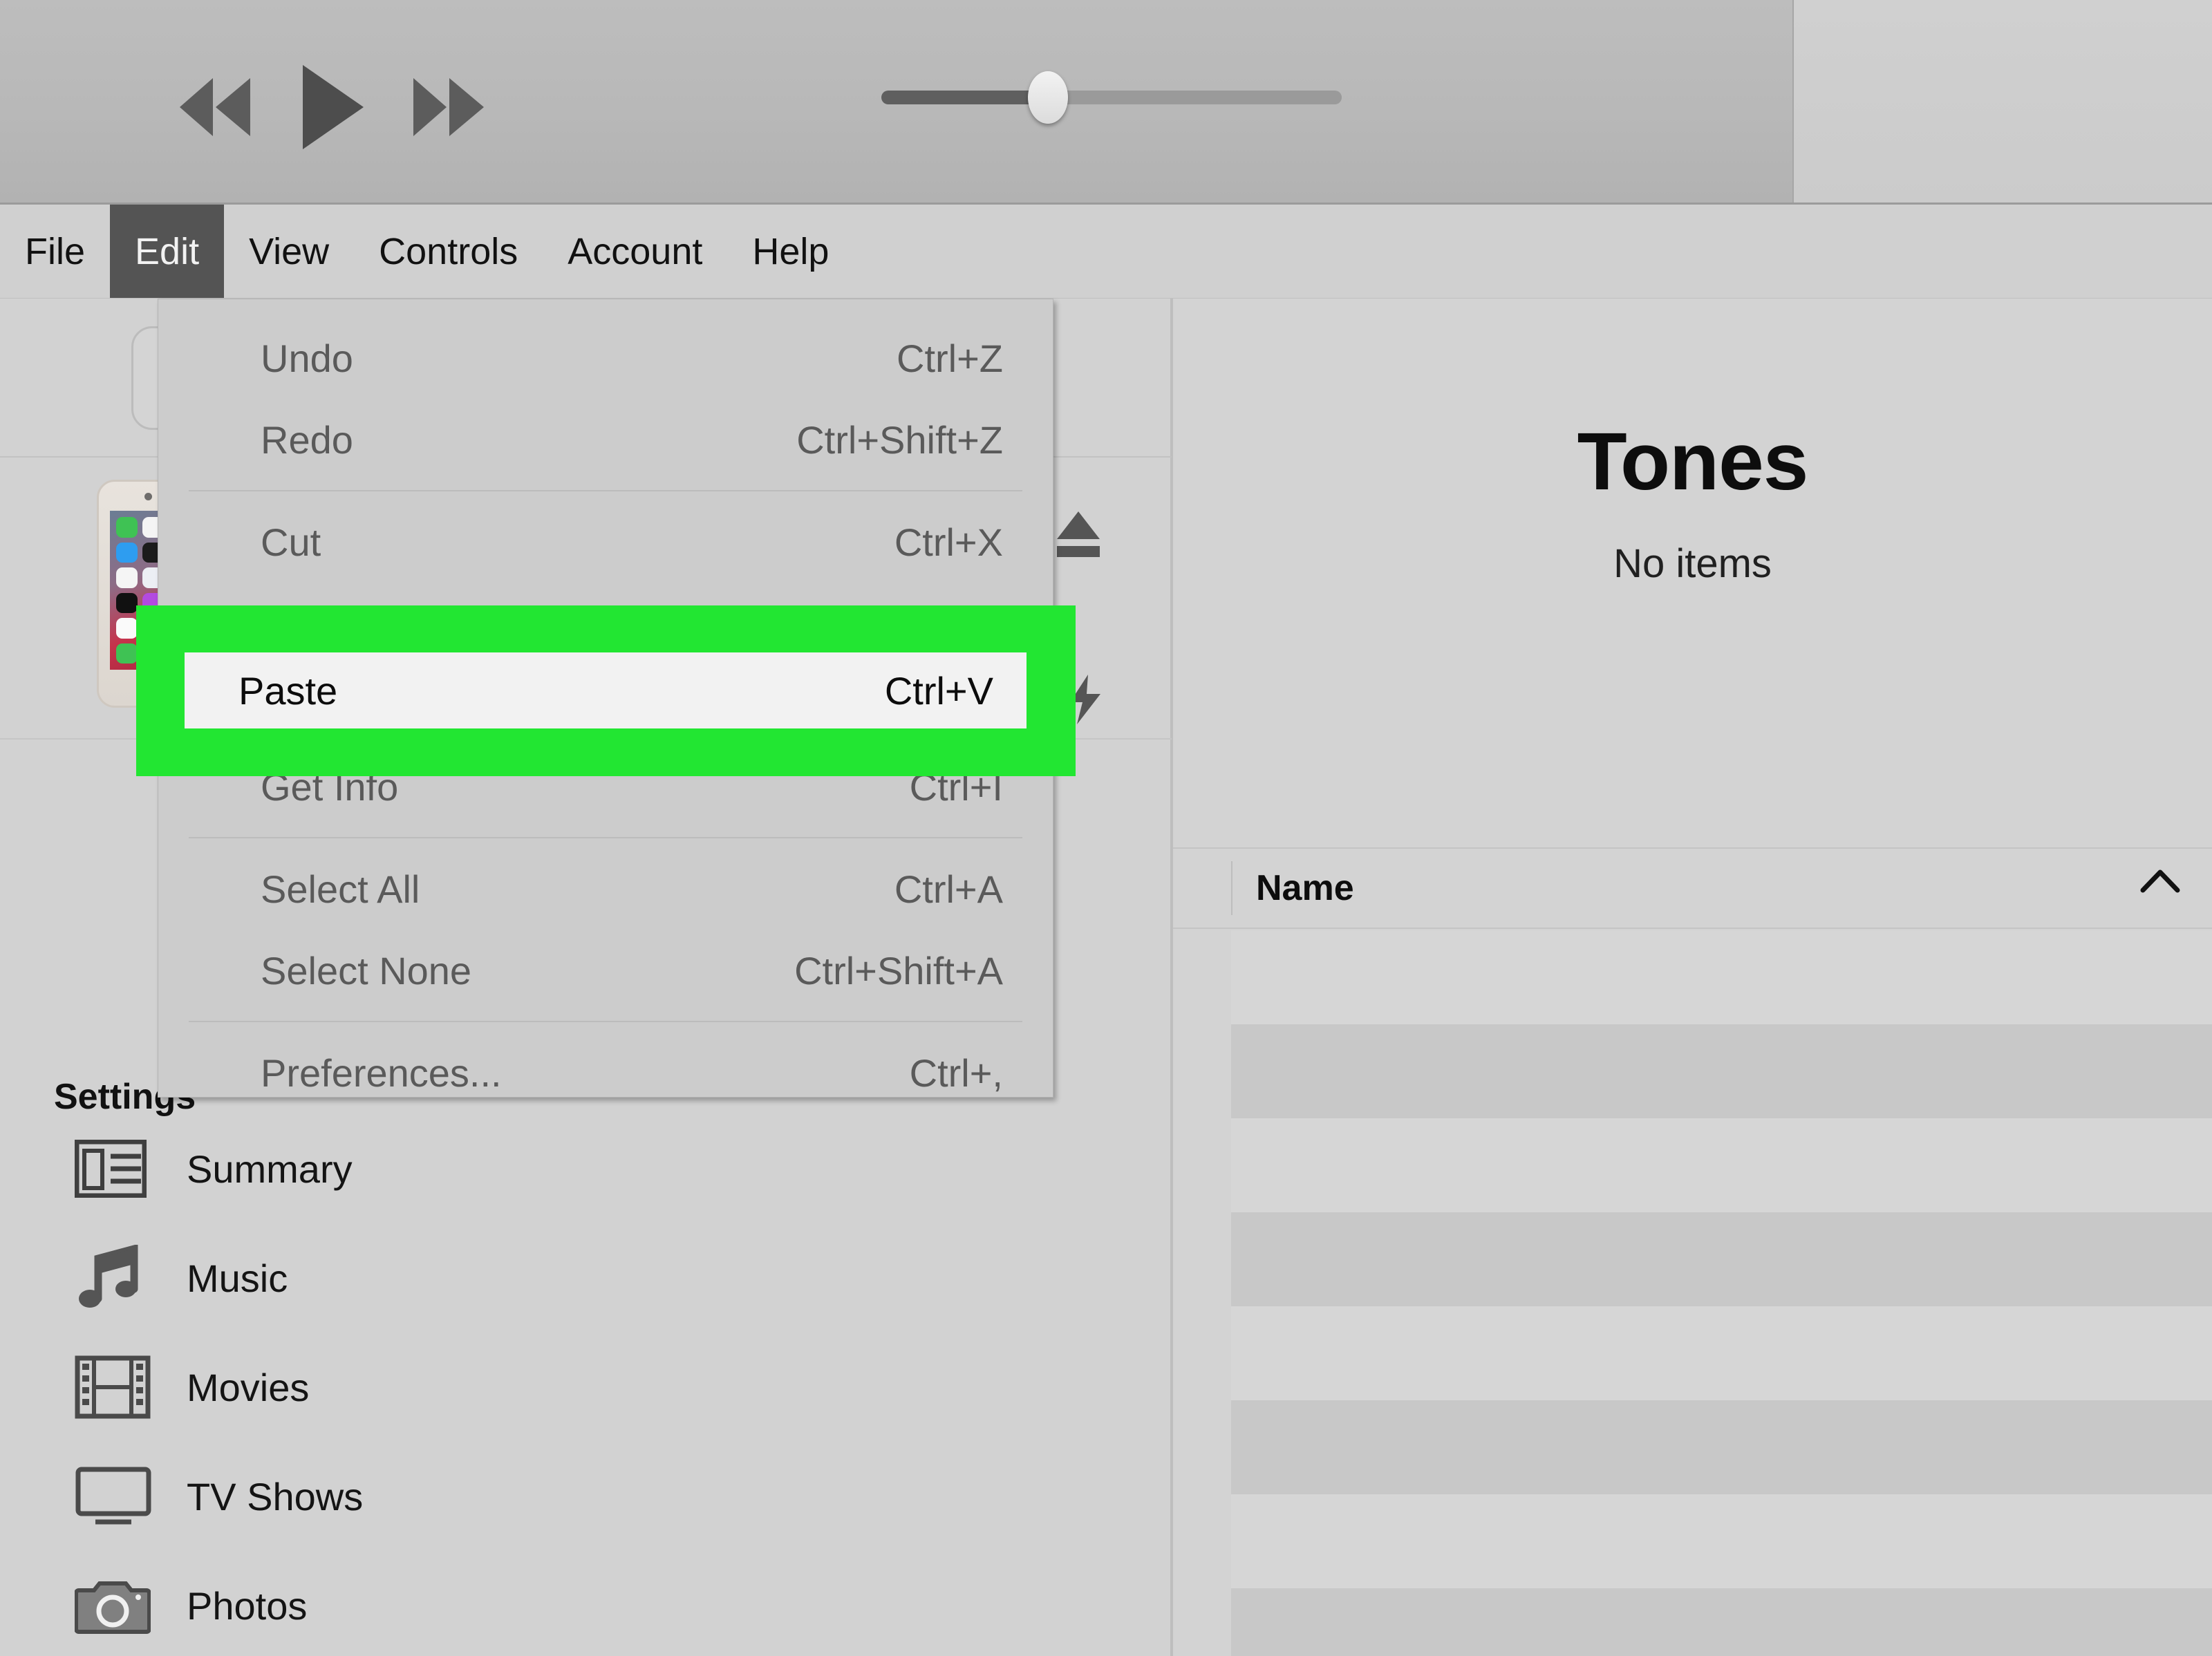 Image resolution: width=2212 pixels, height=1656 pixels. What do you see at coordinates (950, 358) in the screenshot?
I see `menu-item-shortcut: Ctrl+Z` at bounding box center [950, 358].